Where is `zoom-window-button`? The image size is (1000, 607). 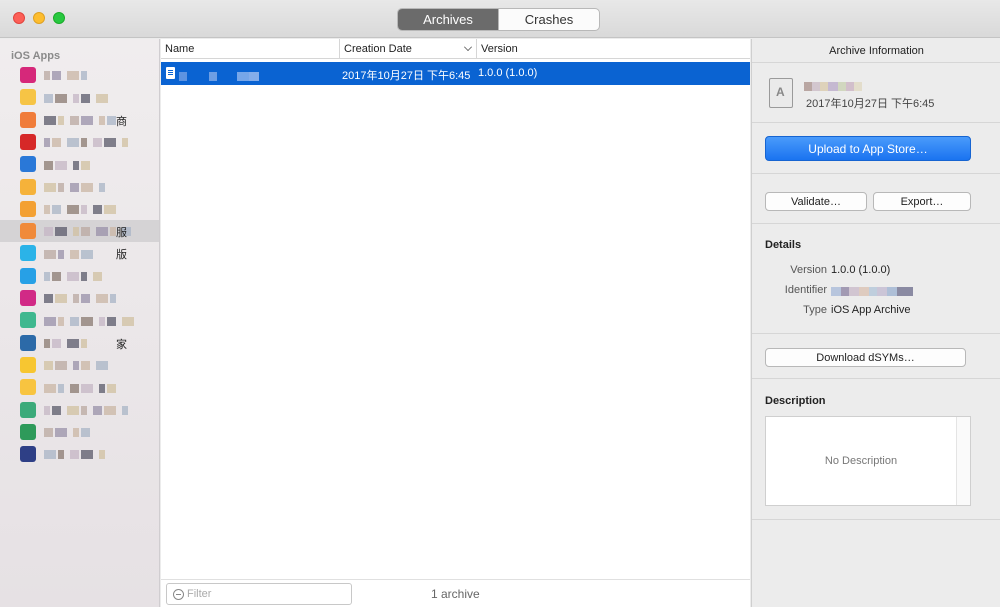
zoom-window-button is located at coordinates (59, 18).